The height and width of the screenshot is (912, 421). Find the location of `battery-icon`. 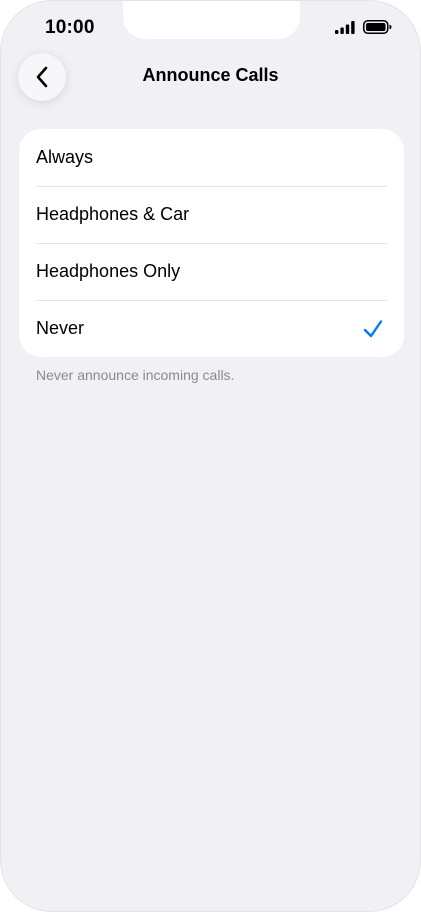

battery-icon is located at coordinates (377, 27).